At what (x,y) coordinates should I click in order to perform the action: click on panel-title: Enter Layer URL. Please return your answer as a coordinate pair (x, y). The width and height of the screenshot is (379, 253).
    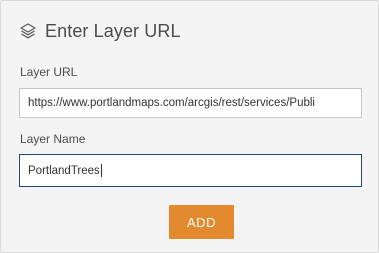
    Looking at the image, I should click on (113, 30).